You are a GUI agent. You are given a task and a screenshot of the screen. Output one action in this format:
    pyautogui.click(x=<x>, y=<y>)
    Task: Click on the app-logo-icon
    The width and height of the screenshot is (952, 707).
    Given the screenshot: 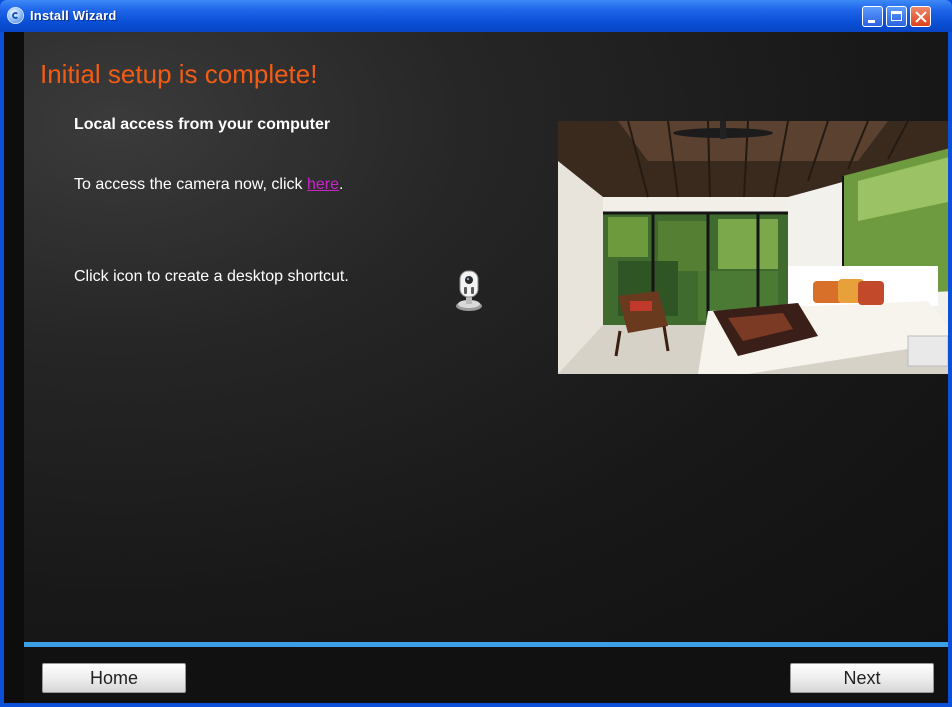 What is the action you would take?
    pyautogui.click(x=15, y=15)
    